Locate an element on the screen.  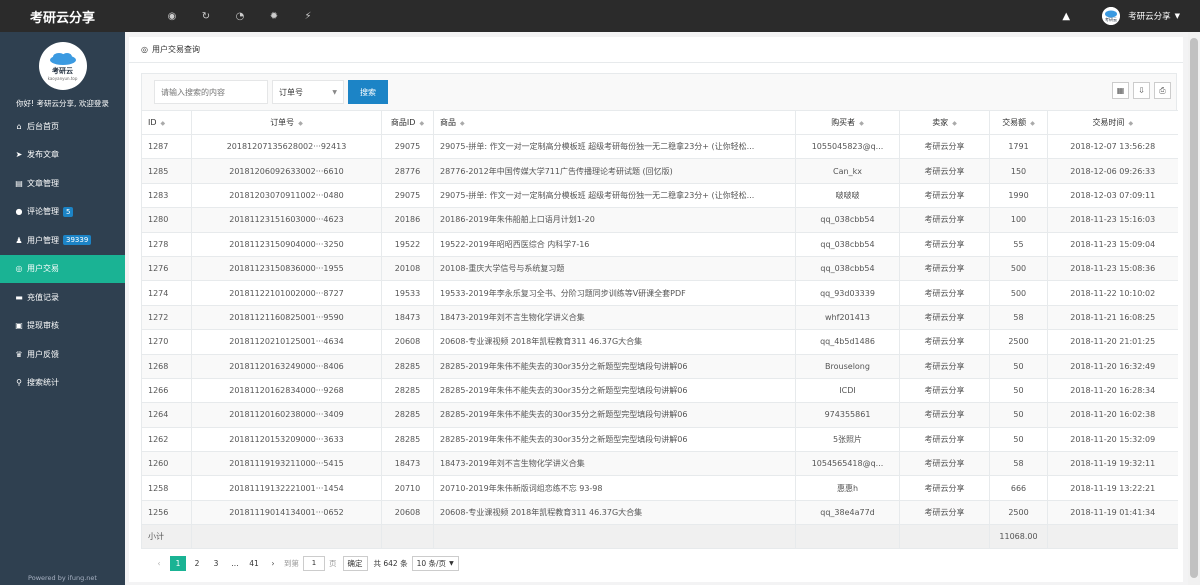
per-page-select: 10 条/页 ▼ is located at coordinates (435, 563).